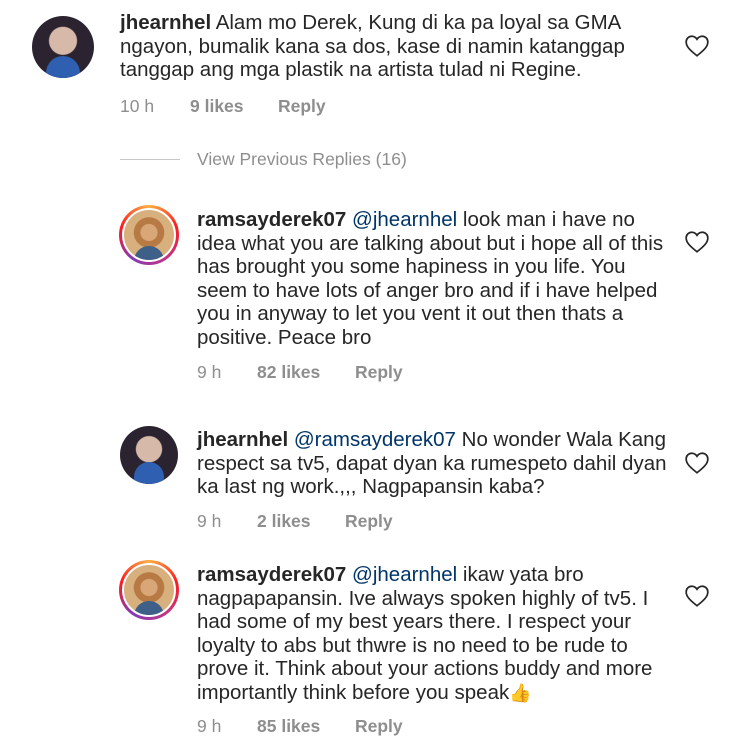  I want to click on view-previous-label: View Previous Replies (16), so click(302, 159).